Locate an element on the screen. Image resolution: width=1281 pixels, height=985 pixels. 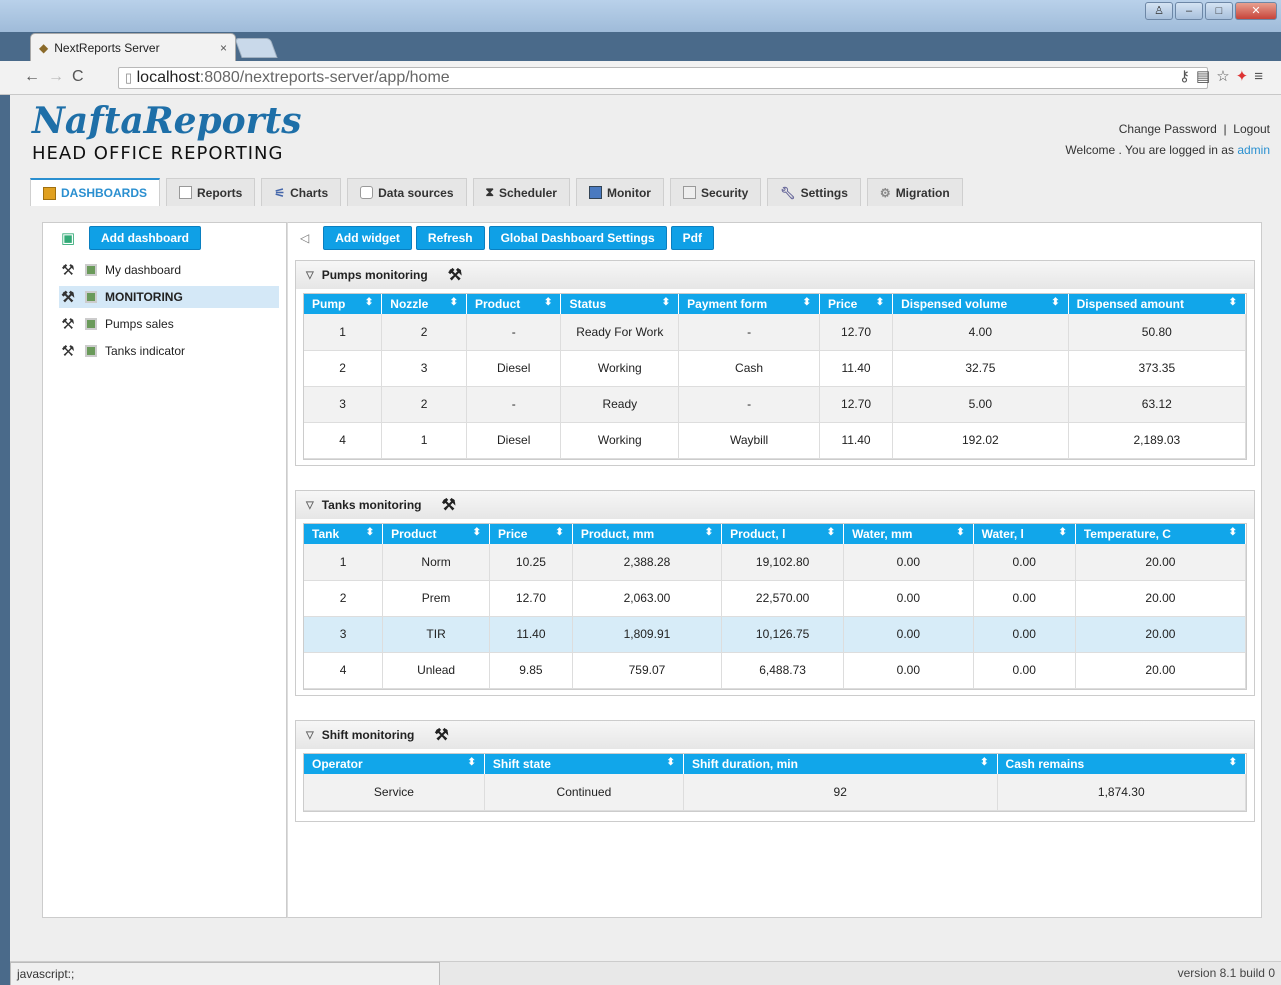
translate-icon: ▤ is located at coordinates (1206, 76).